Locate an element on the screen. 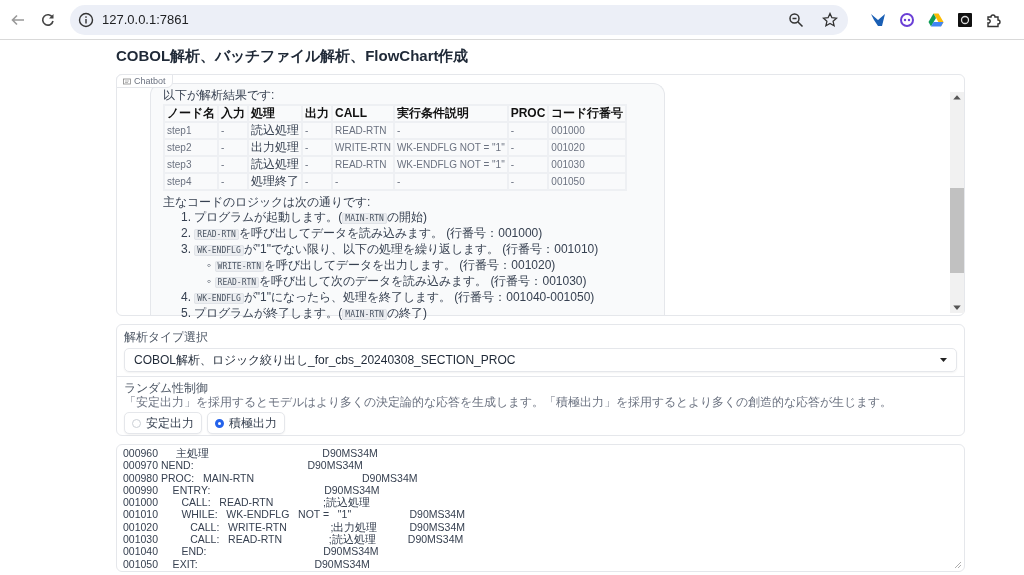 The width and height of the screenshot is (1024, 575). list-item: 5. プログラムが終了します。( MAIN-RTN の終了) is located at coordinates (304, 314).